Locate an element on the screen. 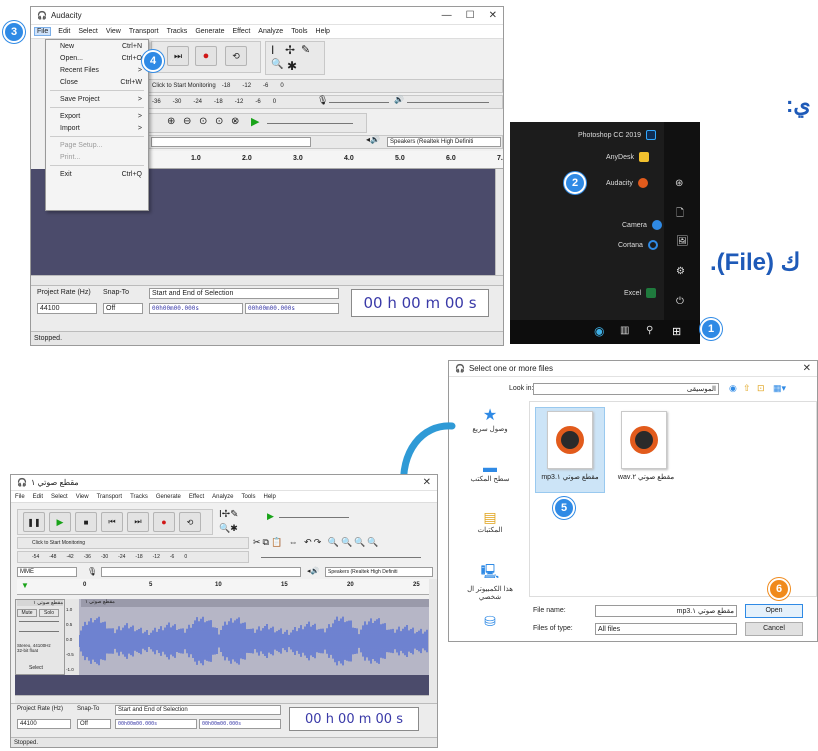  mute-button: Mute is located at coordinates (27, 613).